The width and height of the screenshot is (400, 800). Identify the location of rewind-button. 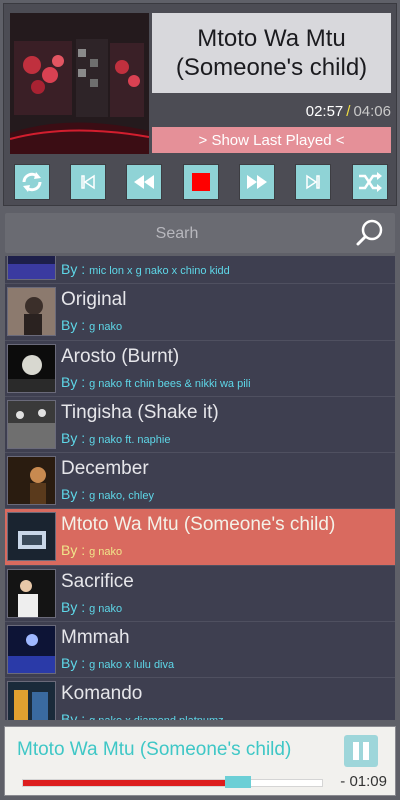
(144, 182).